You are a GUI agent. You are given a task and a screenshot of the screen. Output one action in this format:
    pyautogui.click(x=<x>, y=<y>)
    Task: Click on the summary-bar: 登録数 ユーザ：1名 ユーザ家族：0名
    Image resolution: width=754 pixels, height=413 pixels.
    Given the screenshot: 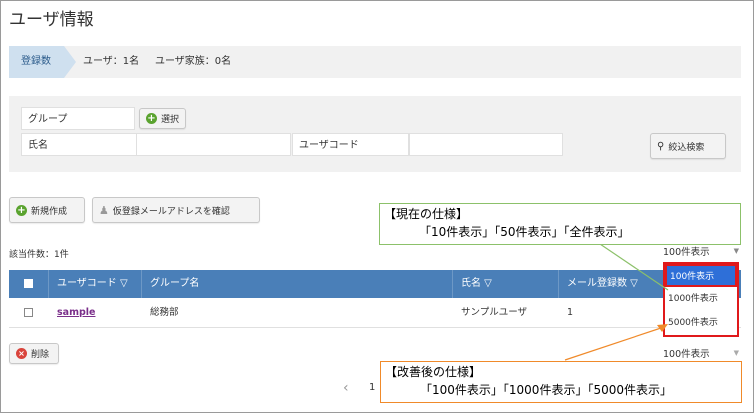 What is the action you would take?
    pyautogui.click(x=375, y=62)
    